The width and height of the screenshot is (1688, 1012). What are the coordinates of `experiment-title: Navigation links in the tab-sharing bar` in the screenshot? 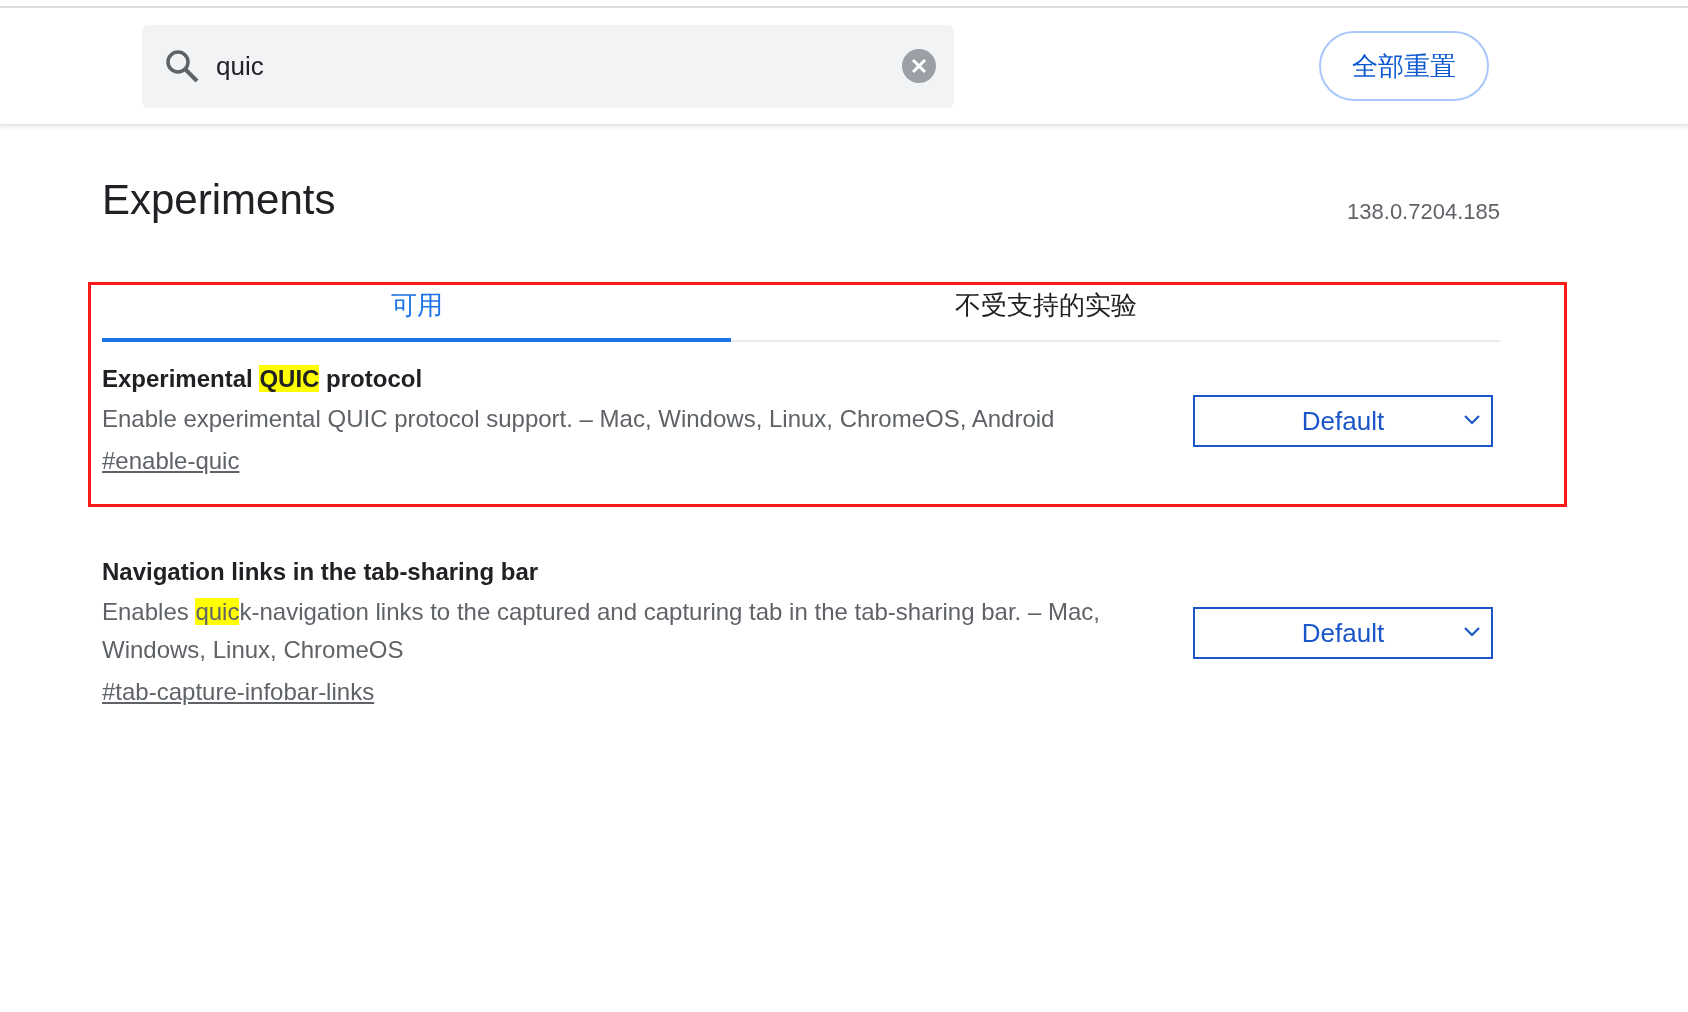 It's located at (321, 572).